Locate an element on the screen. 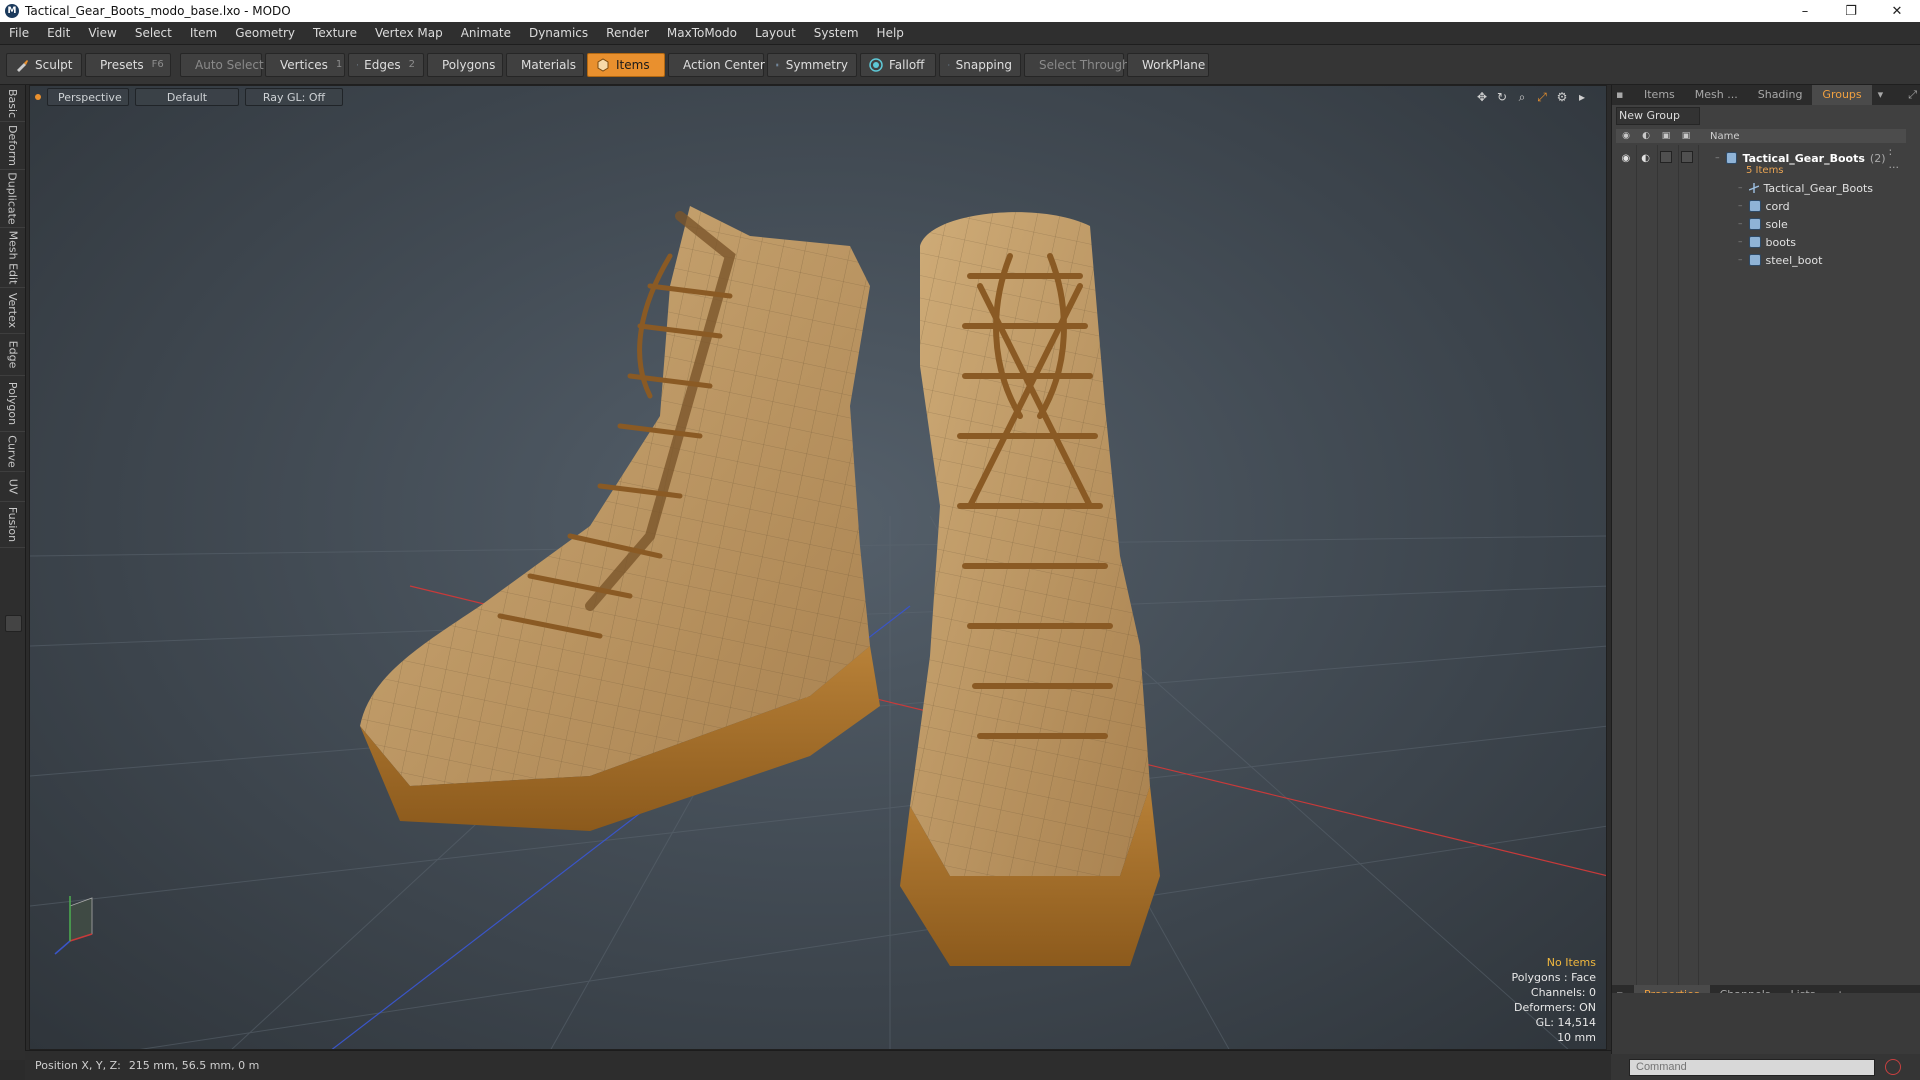 The width and height of the screenshot is (1920, 1080). lock-column-icon: ▣ is located at coordinates (1666, 136).